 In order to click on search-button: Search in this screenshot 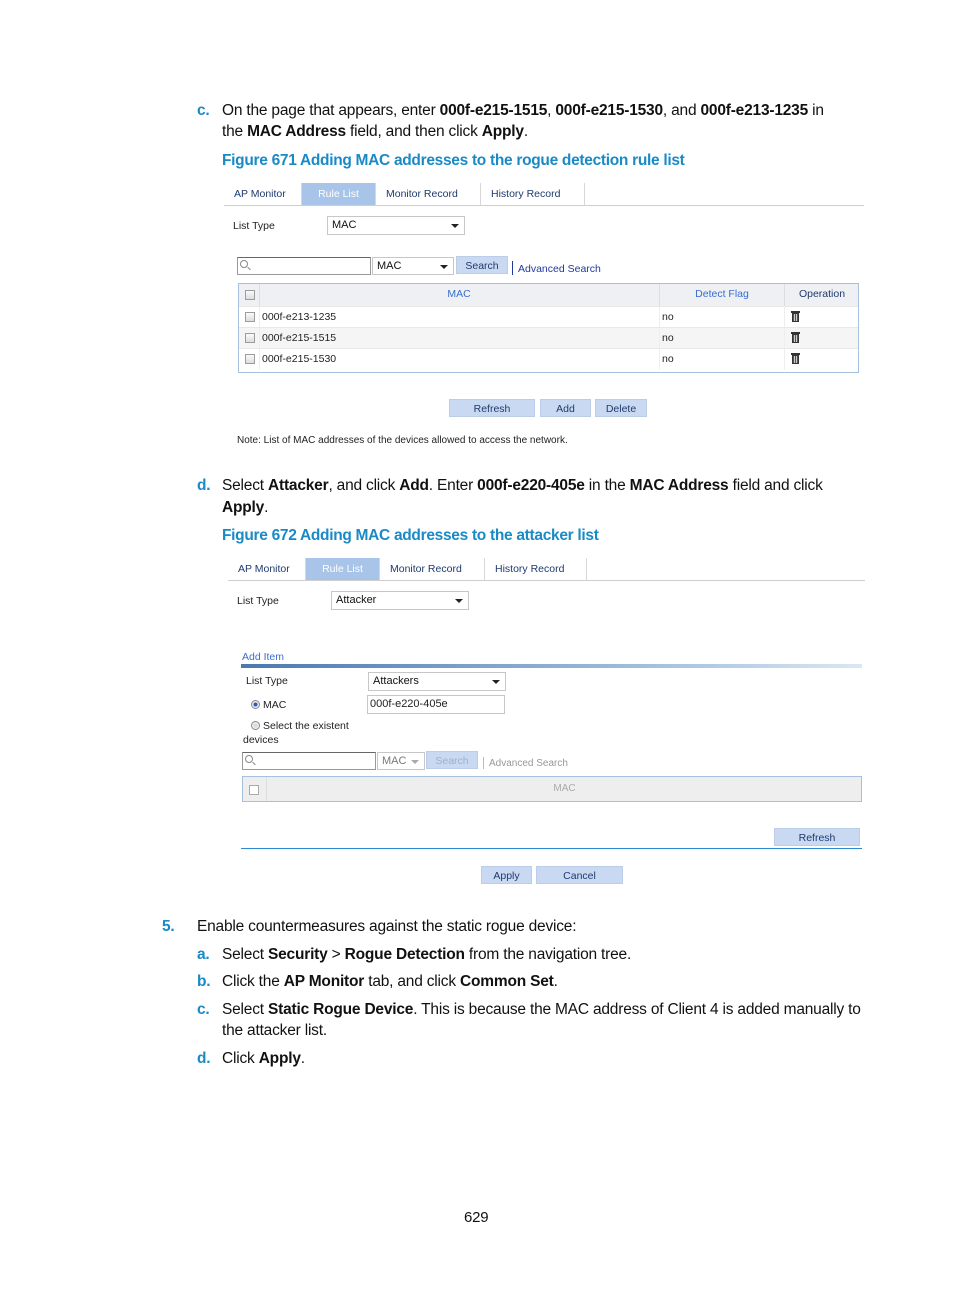, I will do `click(482, 265)`.